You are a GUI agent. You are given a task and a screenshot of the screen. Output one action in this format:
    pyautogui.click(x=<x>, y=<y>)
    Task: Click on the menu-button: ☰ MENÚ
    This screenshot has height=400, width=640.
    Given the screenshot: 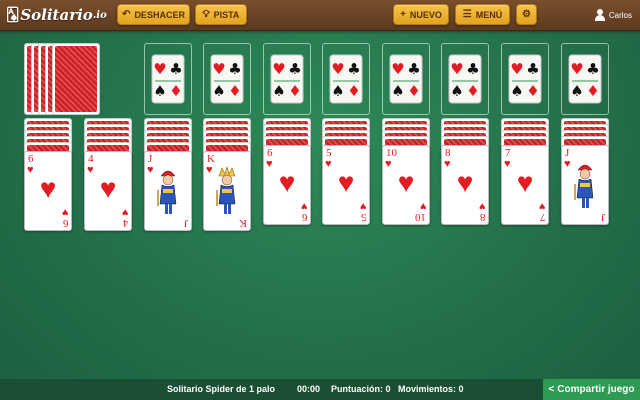 What is the action you would take?
    pyautogui.click(x=482, y=14)
    